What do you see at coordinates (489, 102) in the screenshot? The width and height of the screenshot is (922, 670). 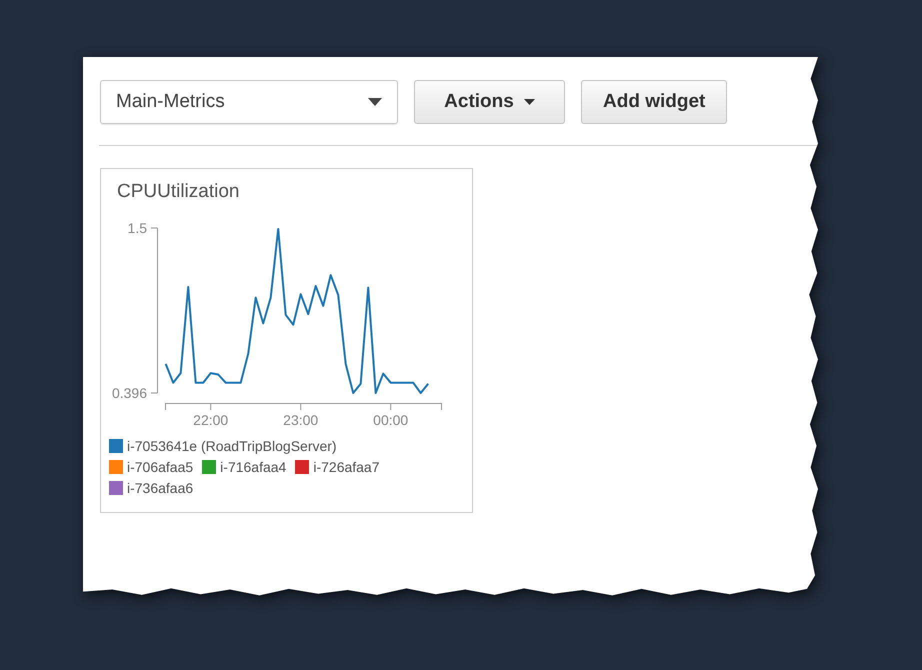 I see `actions-menu-button: Actions` at bounding box center [489, 102].